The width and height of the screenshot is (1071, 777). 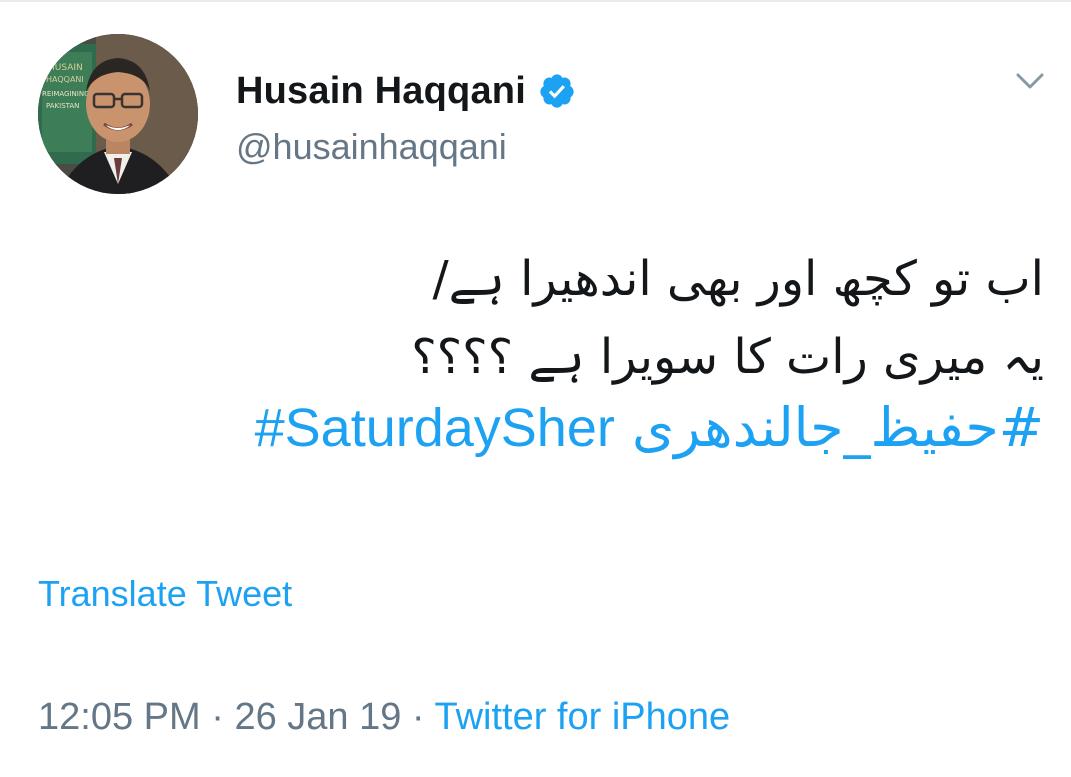 I want to click on tweet-source-link: Twitter for iPhone, so click(x=582, y=717).